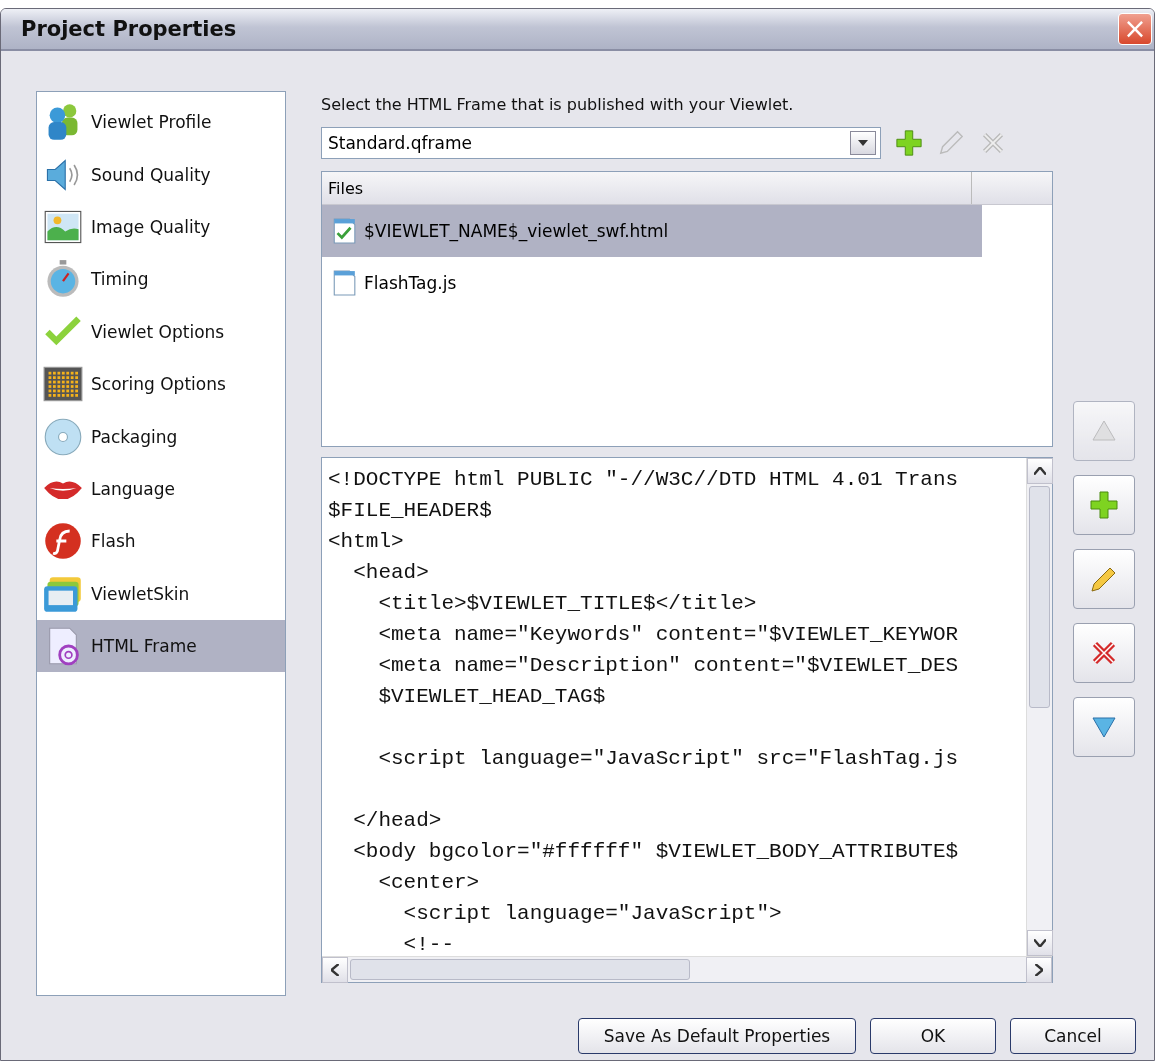 This screenshot has width=1155, height=1061. Describe the element at coordinates (429, 883) in the screenshot. I see `code-line: <center>` at that location.